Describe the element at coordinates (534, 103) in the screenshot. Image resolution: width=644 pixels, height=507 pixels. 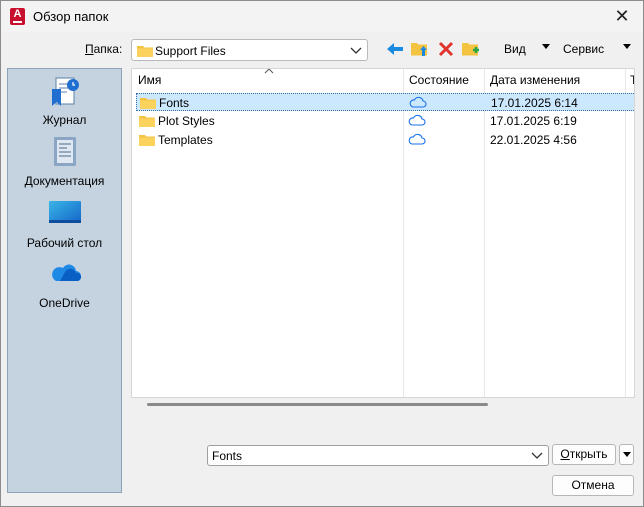
I see `file-date: 17.01.2025 6:14` at that location.